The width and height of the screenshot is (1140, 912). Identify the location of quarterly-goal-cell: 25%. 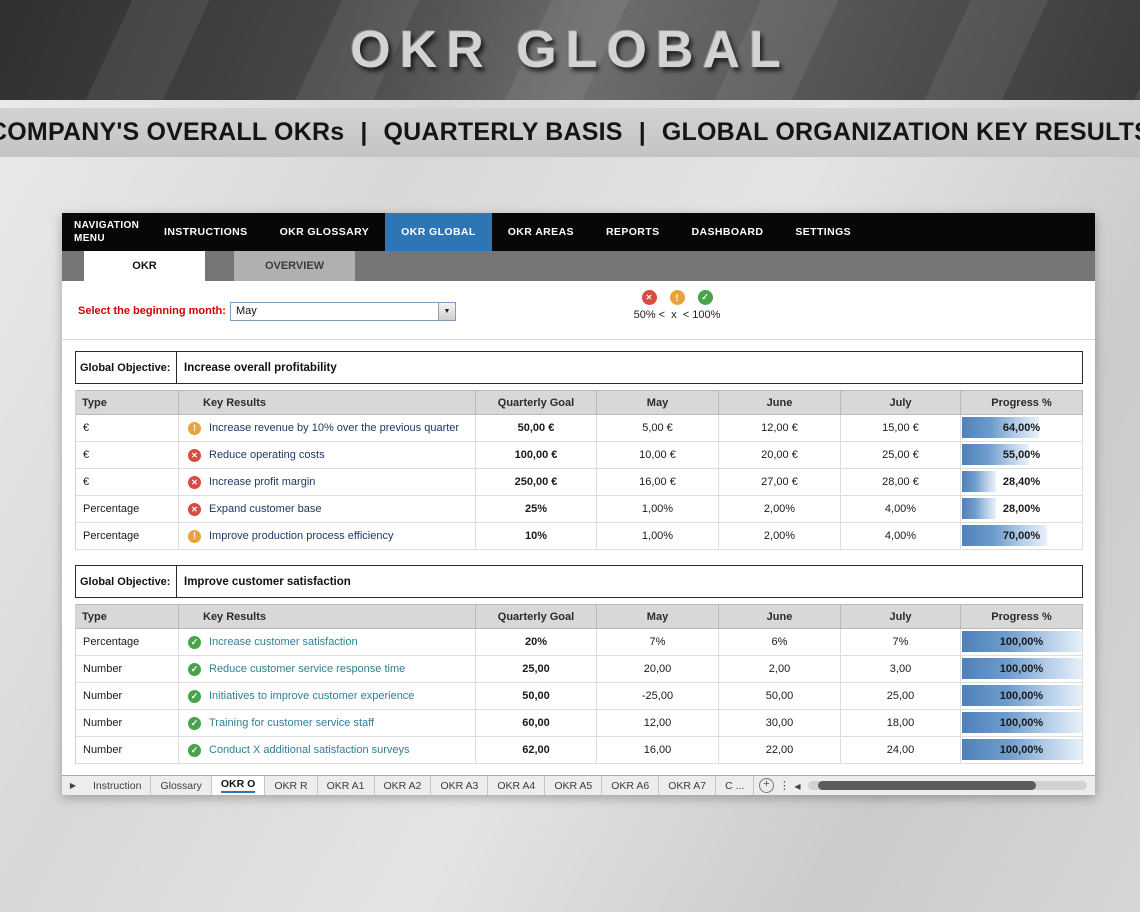
(536, 509).